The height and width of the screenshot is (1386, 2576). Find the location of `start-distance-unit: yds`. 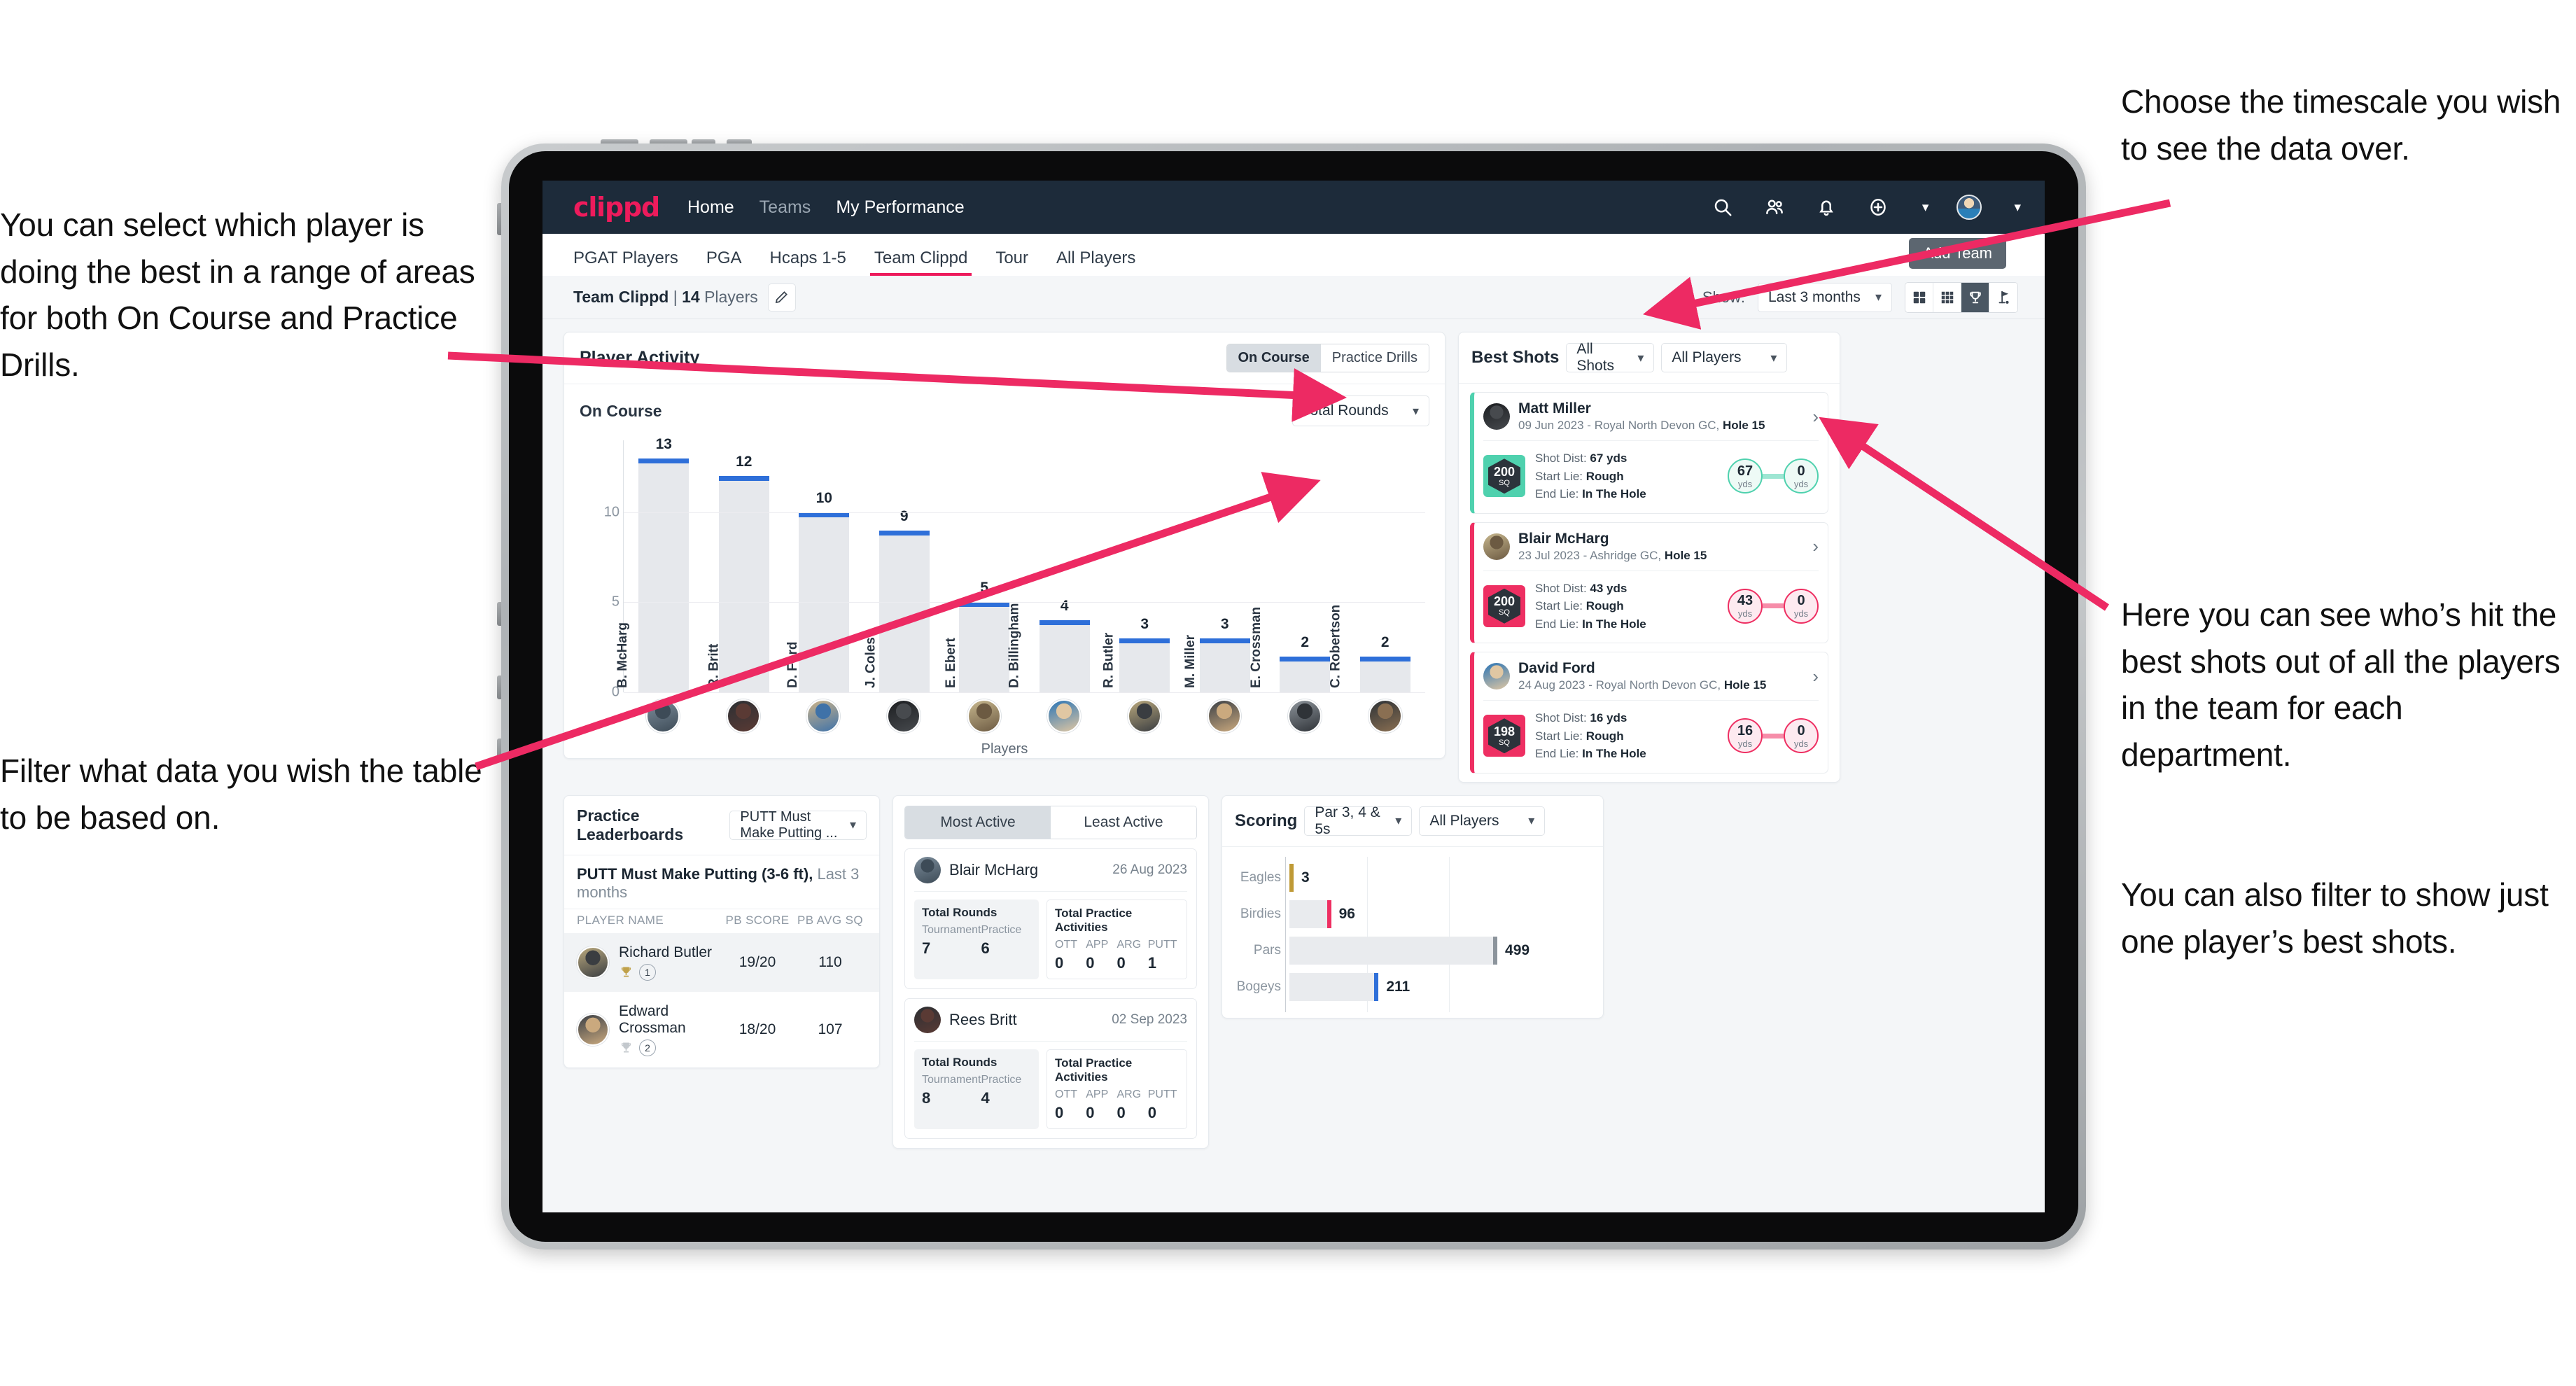

start-distance-unit: yds is located at coordinates (1745, 483).